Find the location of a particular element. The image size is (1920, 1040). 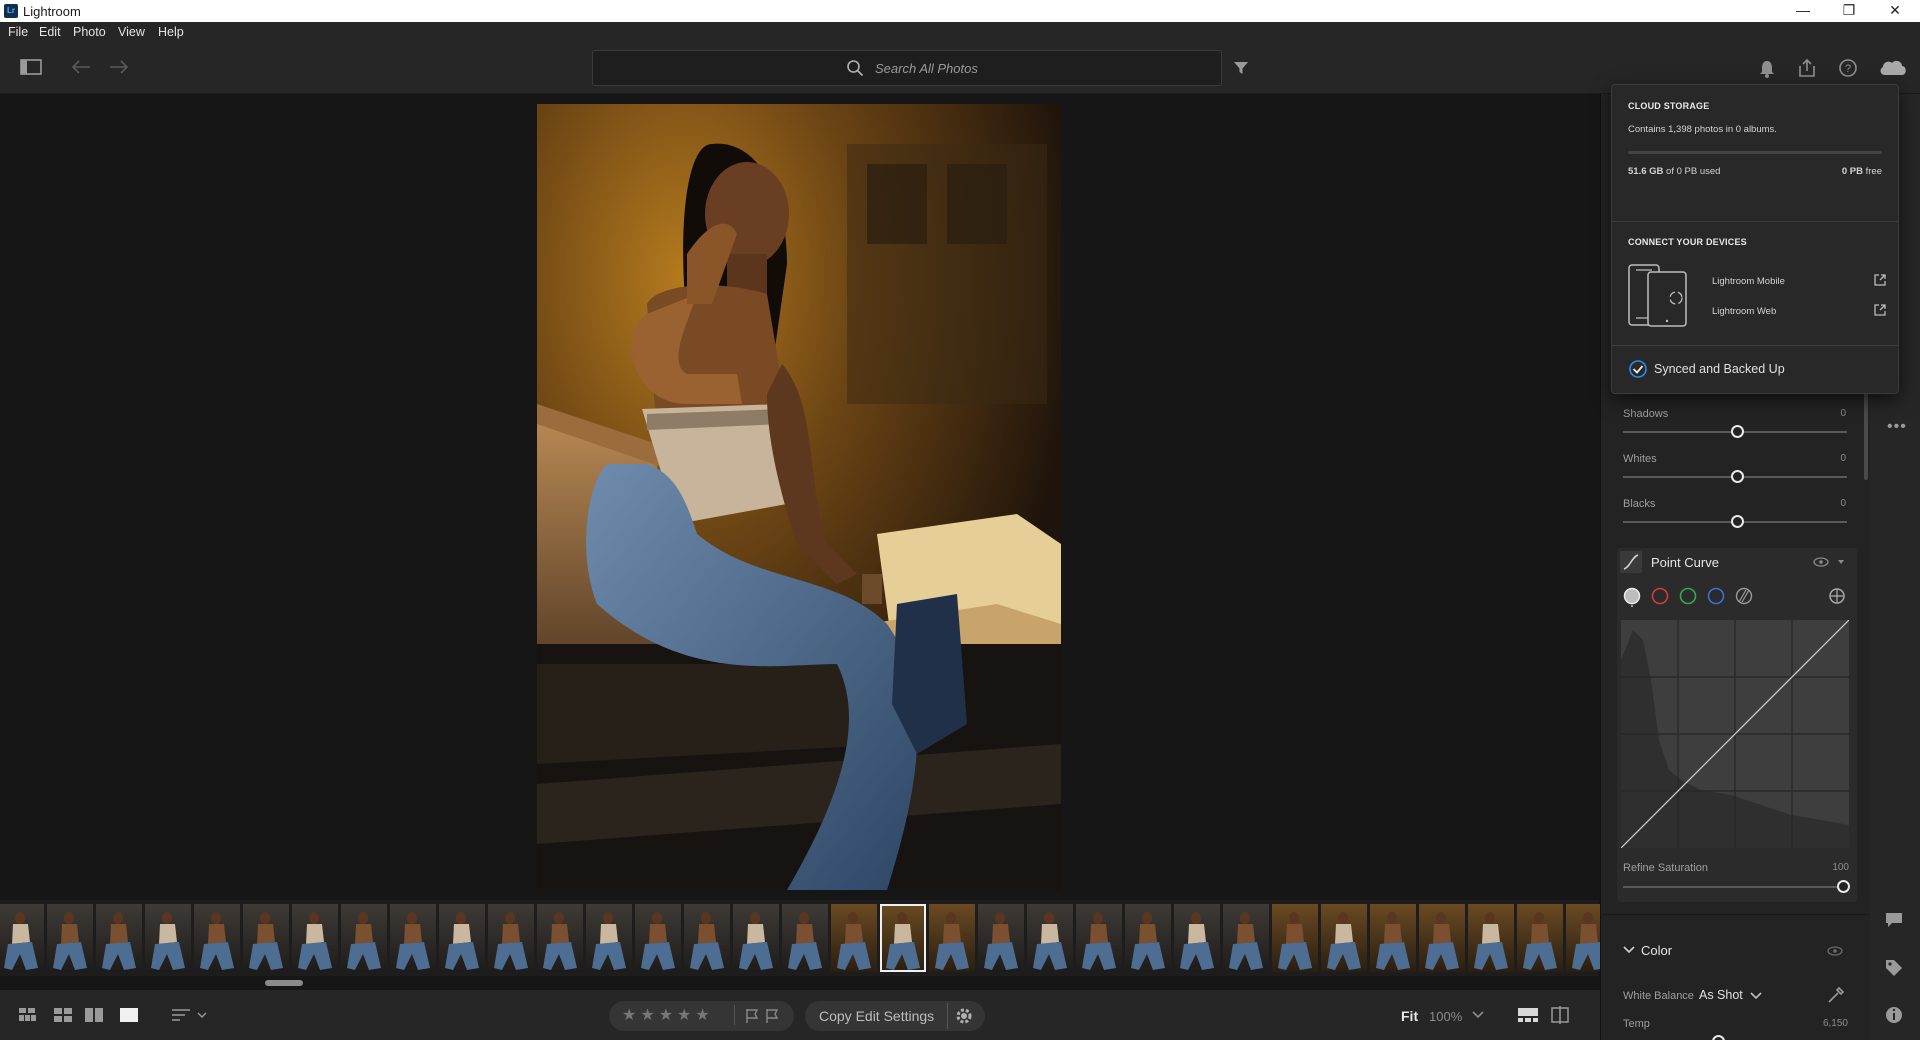

tone-curve-graph is located at coordinates (1735, 734).